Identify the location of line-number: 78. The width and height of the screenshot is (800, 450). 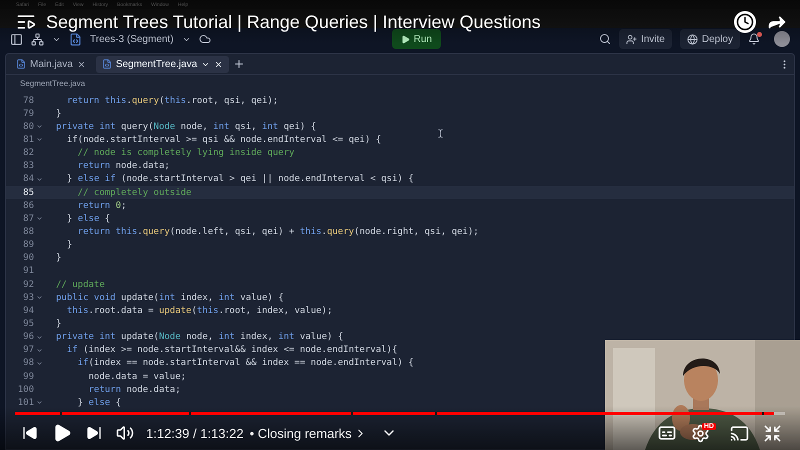
(28, 101).